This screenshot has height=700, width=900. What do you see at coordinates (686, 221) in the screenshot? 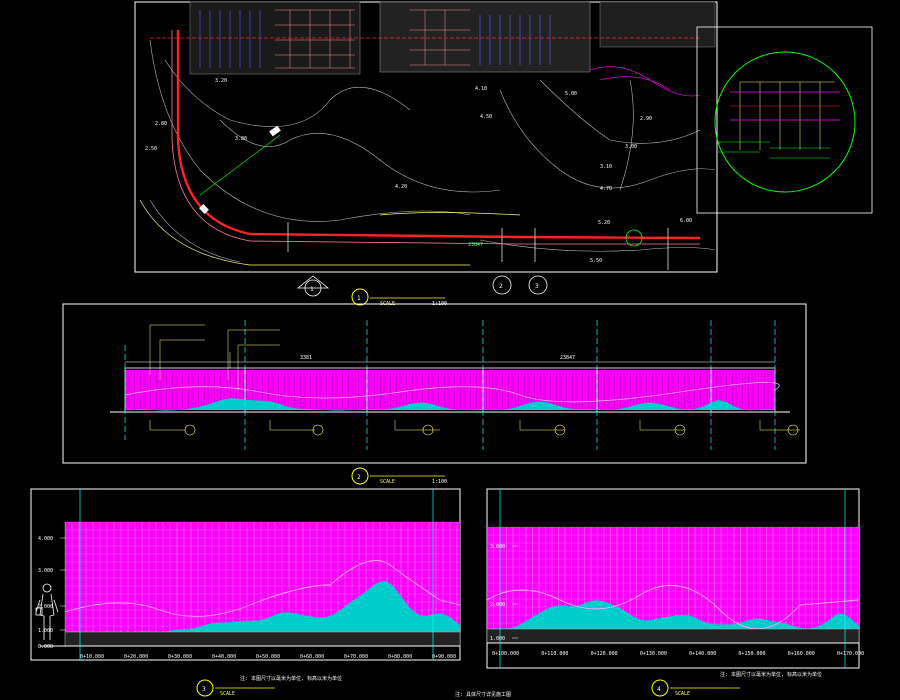
I see `elev-label-14: 6.00` at bounding box center [686, 221].